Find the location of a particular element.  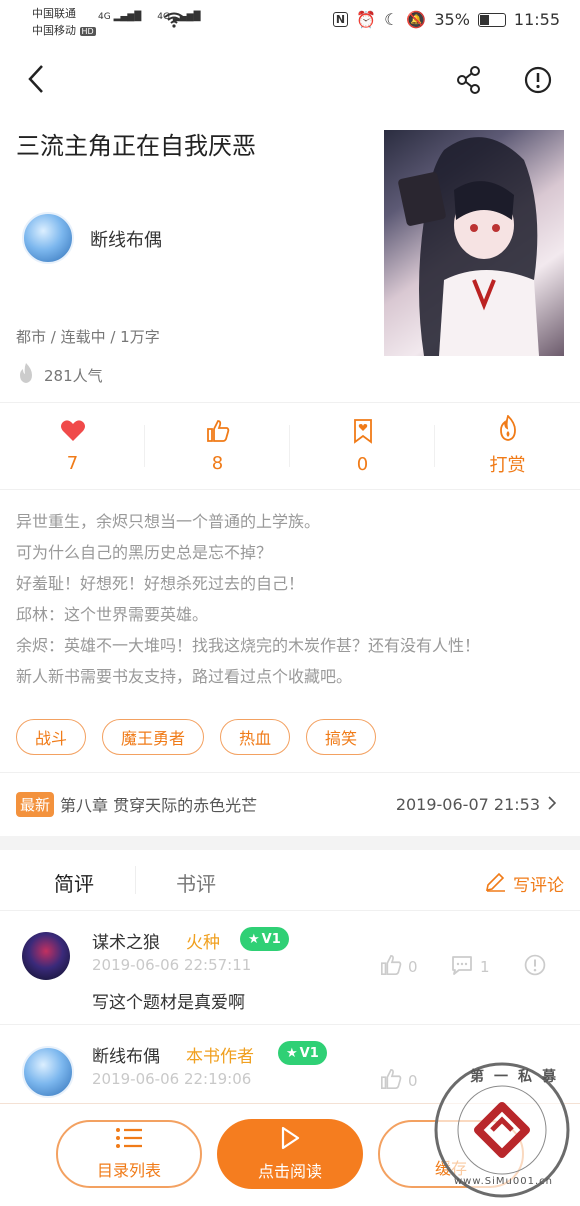

alarm-icon: ⏰ is located at coordinates (366, 19).